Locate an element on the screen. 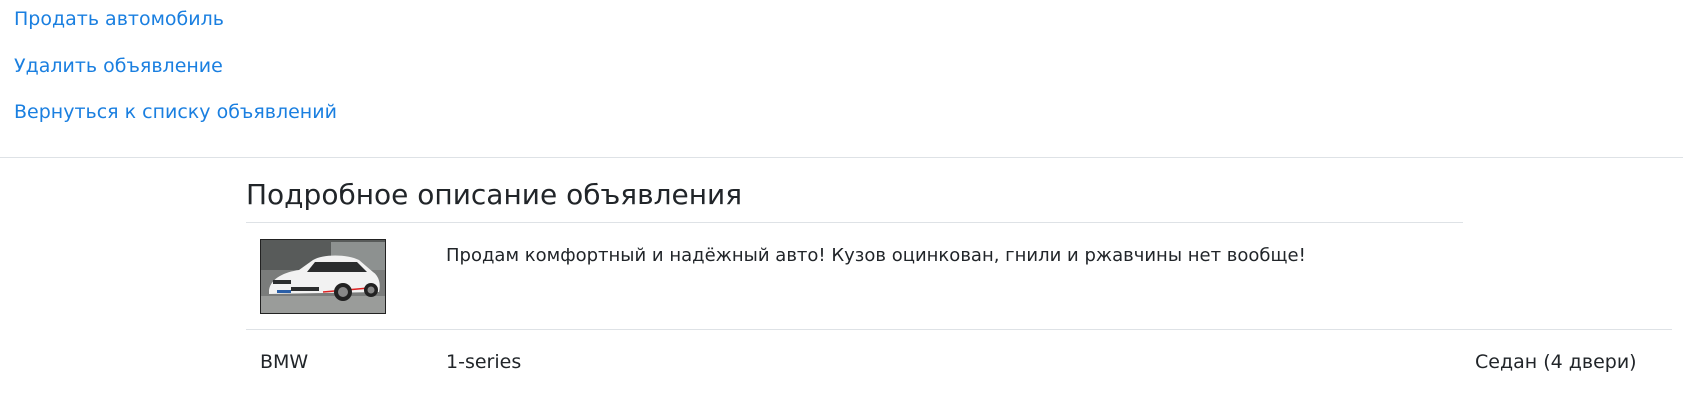 The height and width of the screenshot is (419, 1683). sell-car-link: Продать автомобиль is located at coordinates (119, 19).